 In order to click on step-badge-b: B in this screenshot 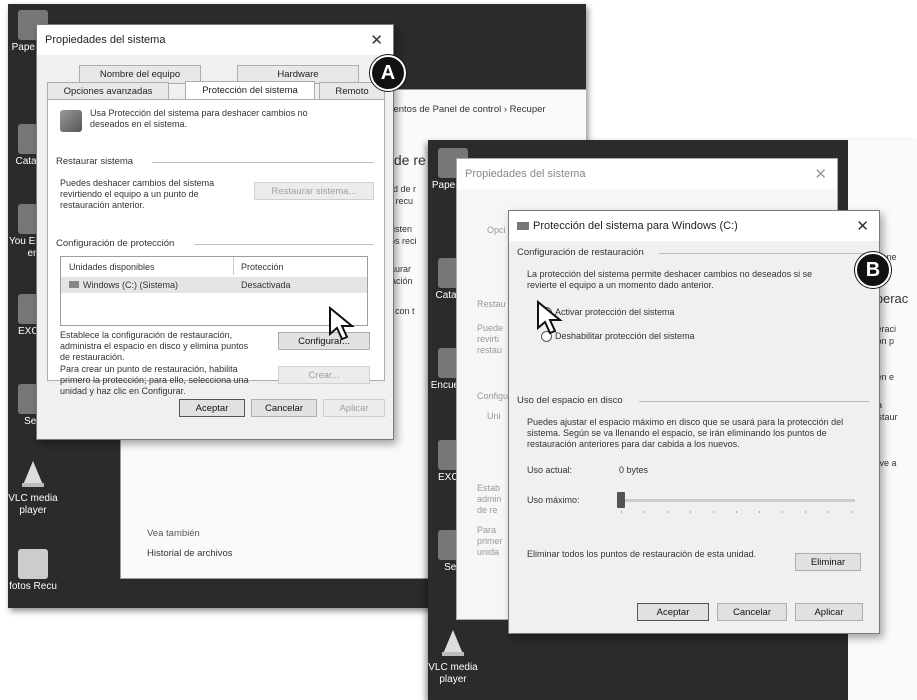, I will do `click(873, 270)`.